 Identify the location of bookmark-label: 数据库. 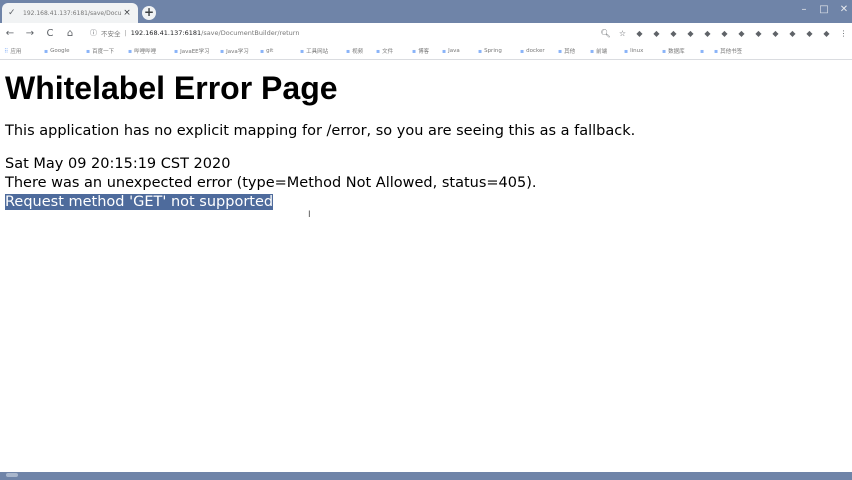
(676, 52).